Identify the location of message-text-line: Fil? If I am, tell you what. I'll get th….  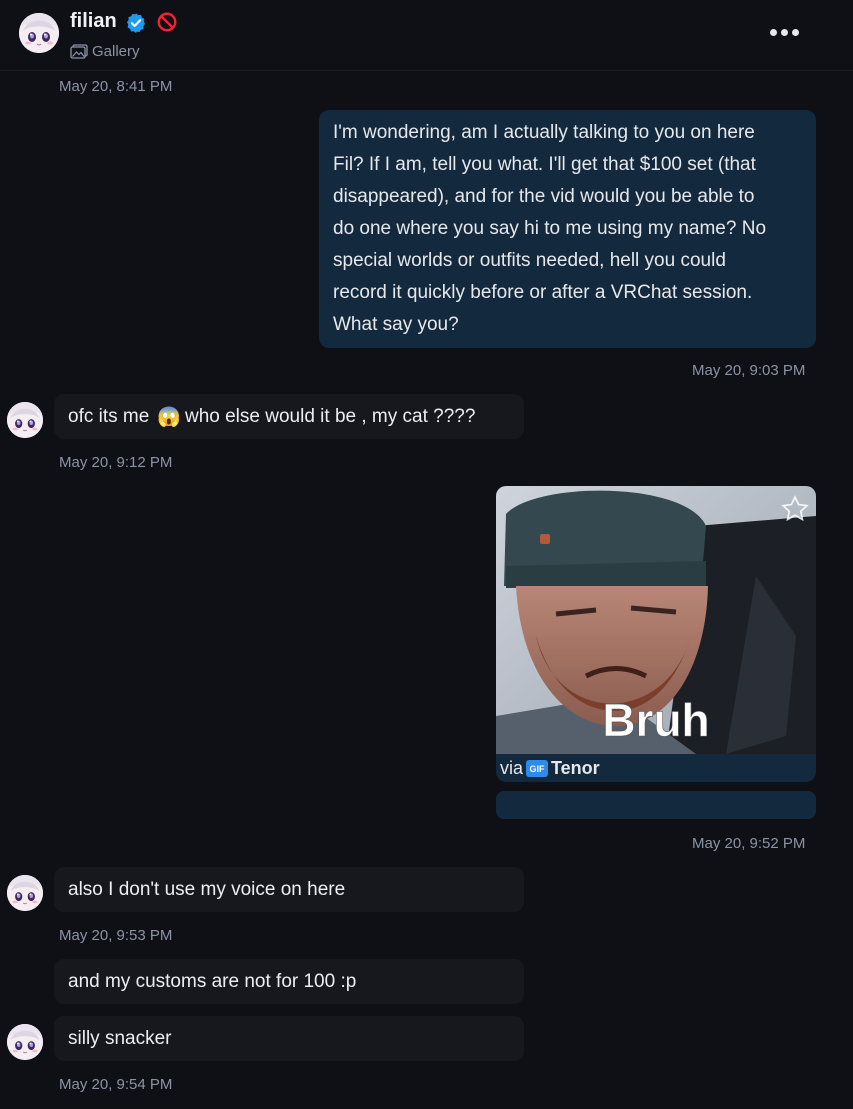
(544, 164).